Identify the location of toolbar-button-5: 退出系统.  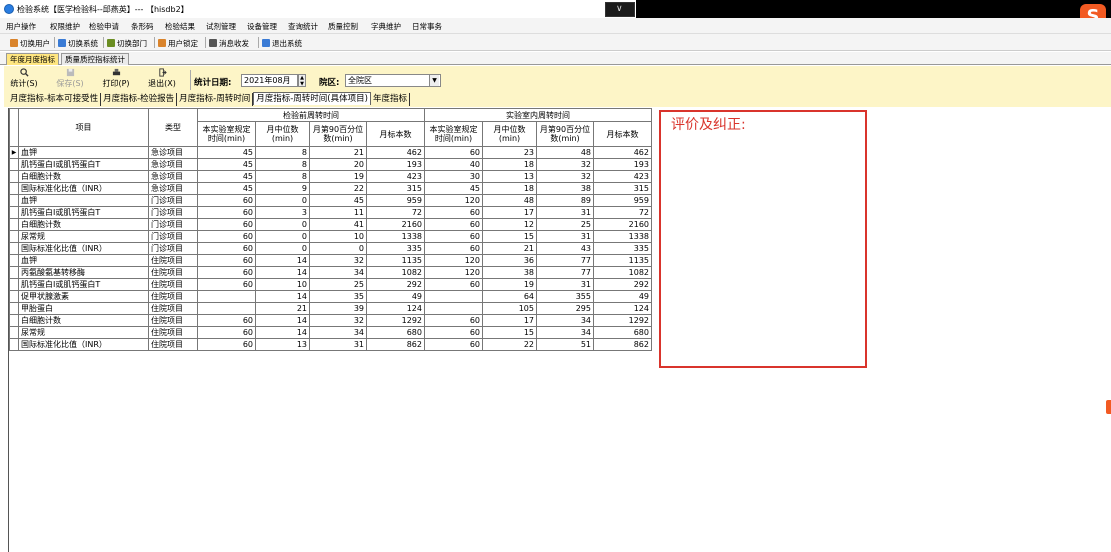
(282, 43).